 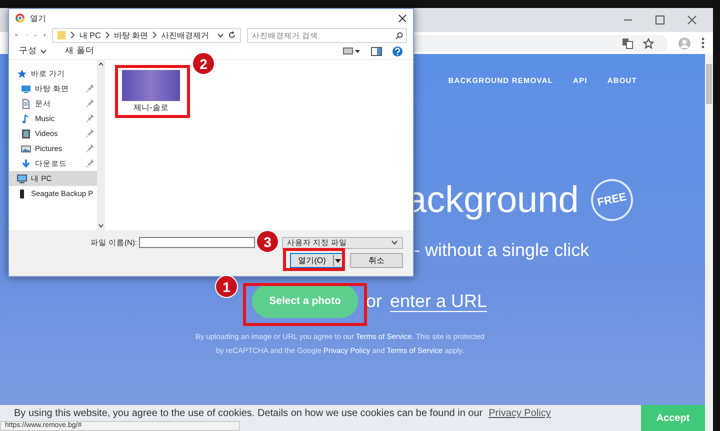 What do you see at coordinates (519, 414) in the screenshot?
I see `privacy-policy-link: Privacy Policy` at bounding box center [519, 414].